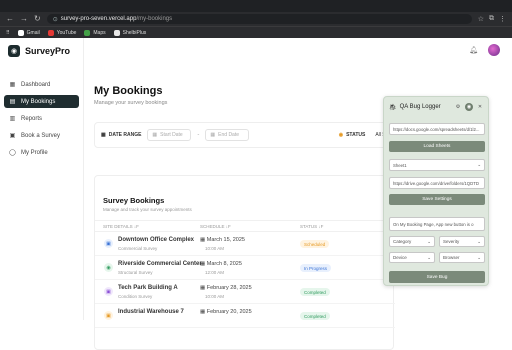 The image size is (512, 350). I want to click on forward-icon: →, so click(24, 19).